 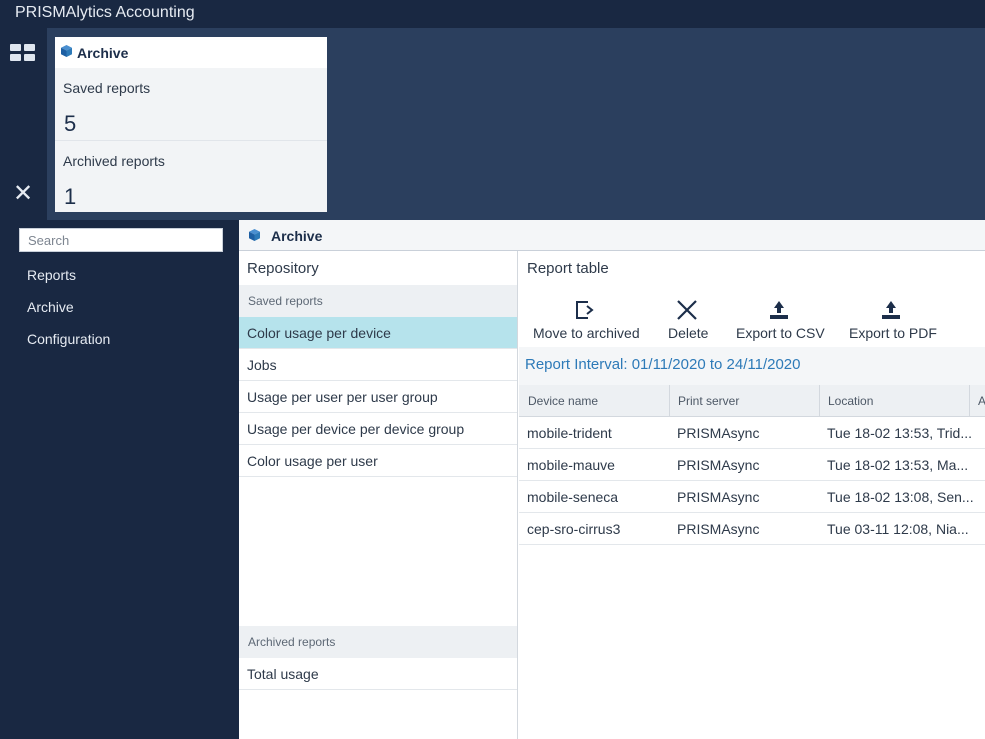 What do you see at coordinates (292, 642) in the screenshot?
I see `section-label: Archived reports` at bounding box center [292, 642].